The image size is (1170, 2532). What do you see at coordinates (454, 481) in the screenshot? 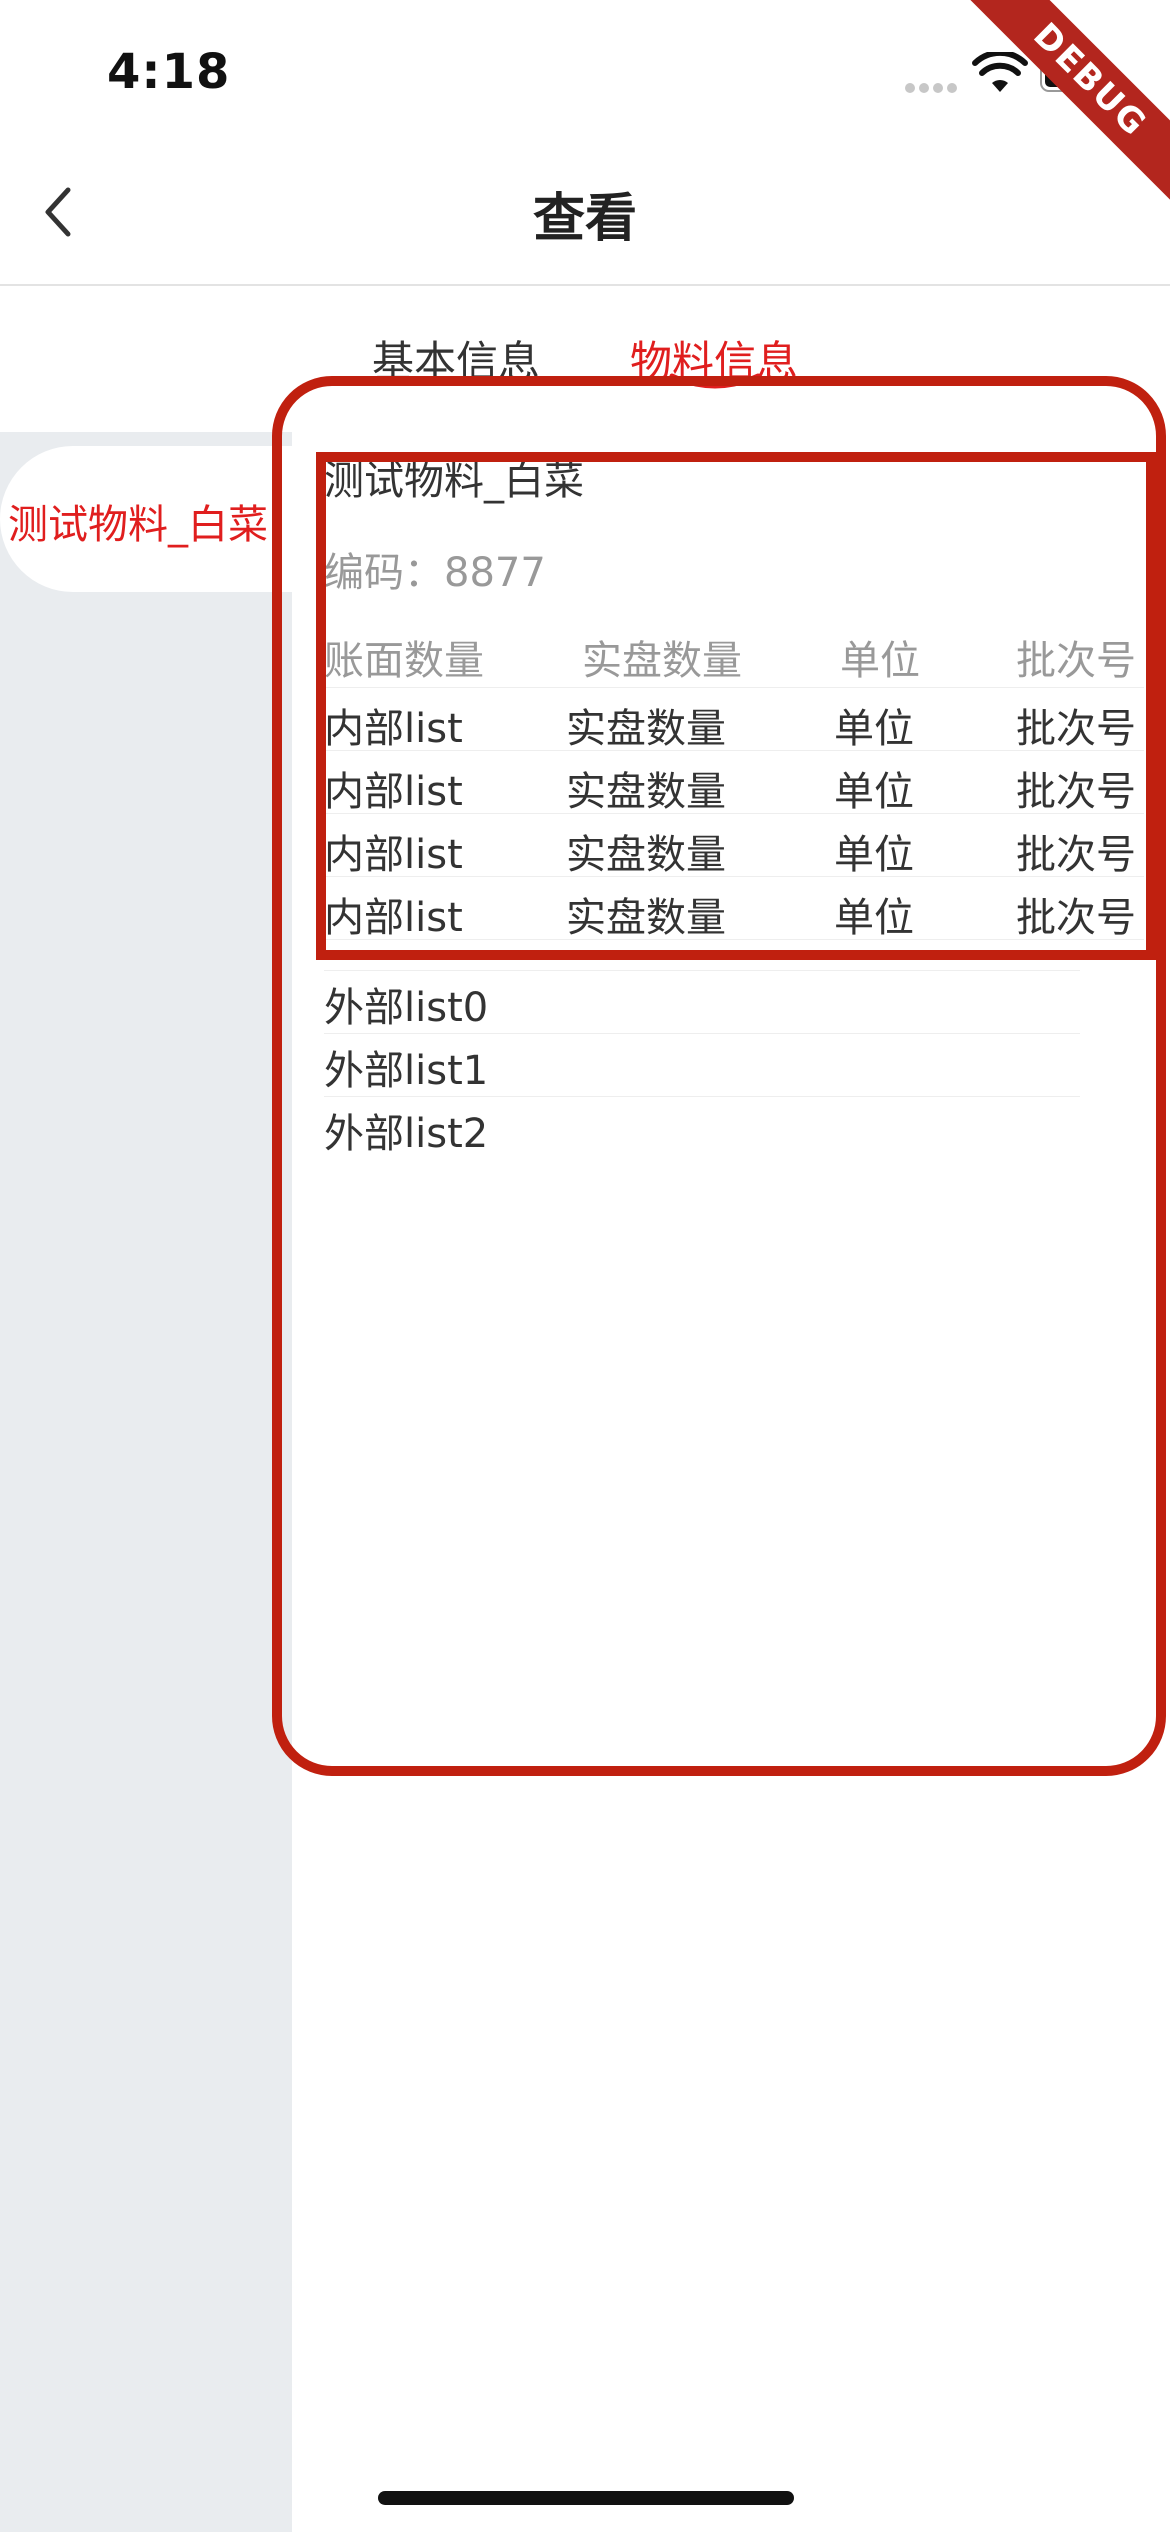
I see `material-name: 测试物料_白菜` at bounding box center [454, 481].